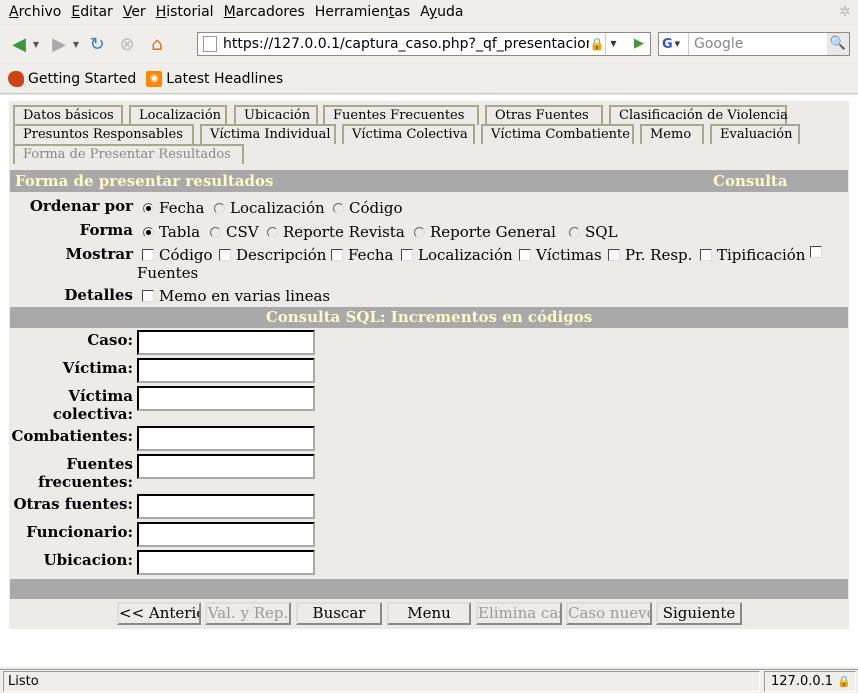 This screenshot has height=693, width=858. I want to click on caso-input, so click(226, 342).